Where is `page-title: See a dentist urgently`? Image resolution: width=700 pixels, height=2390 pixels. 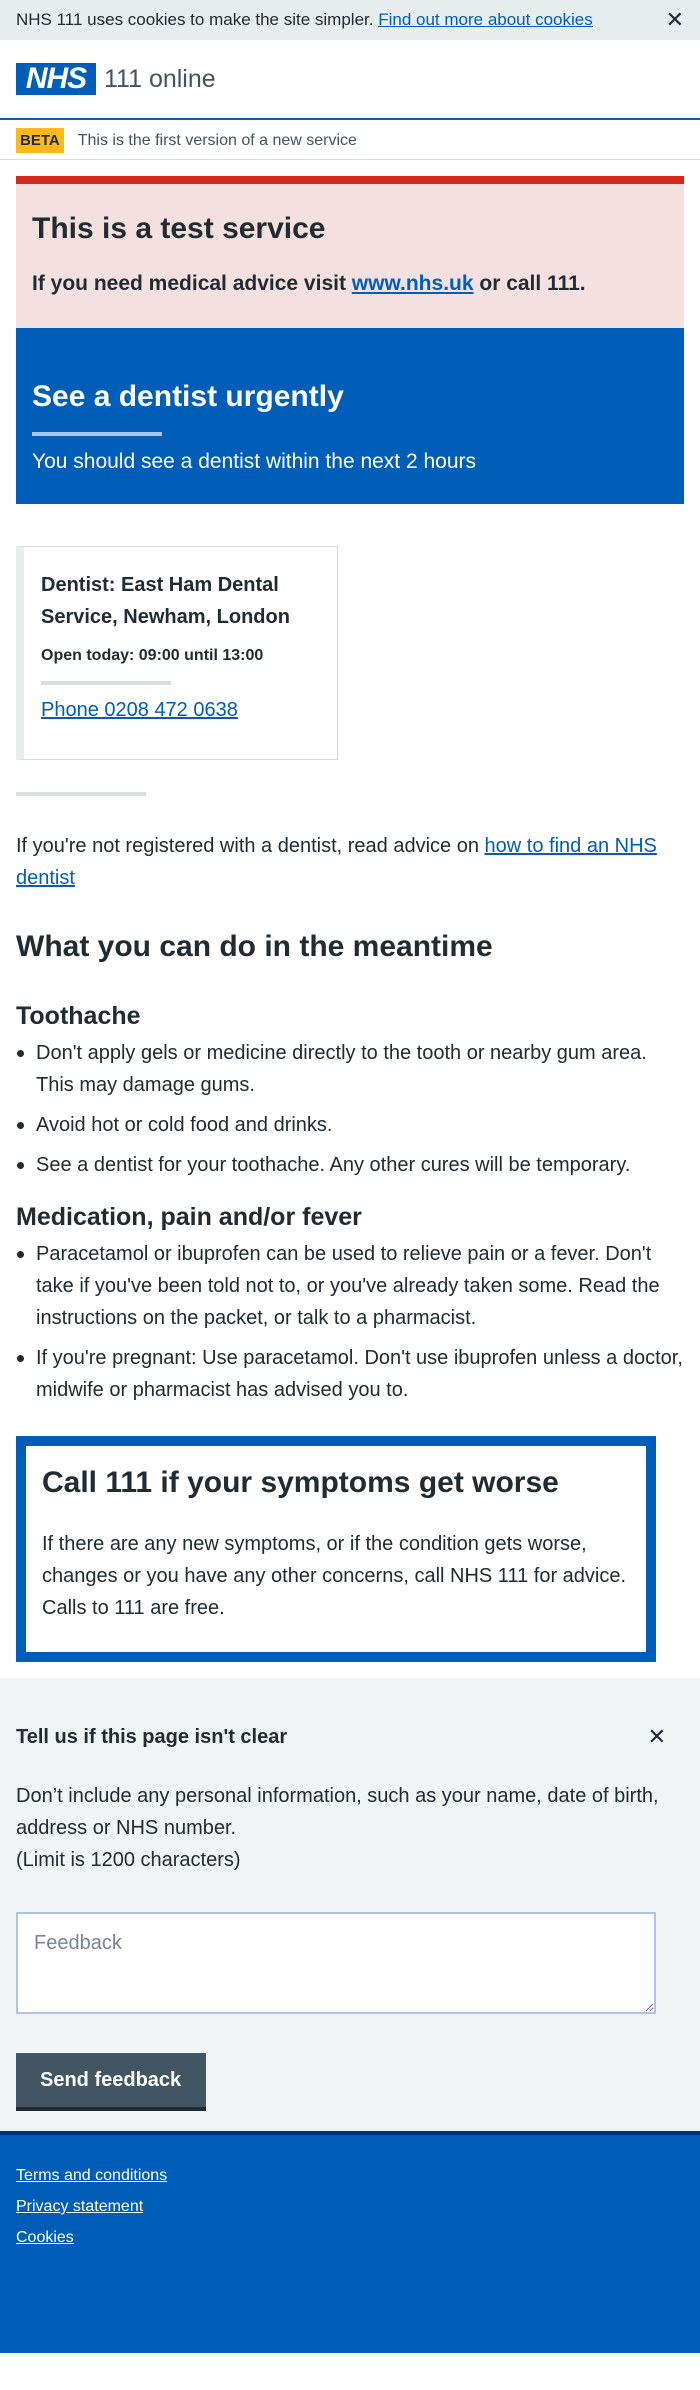 page-title: See a dentist urgently is located at coordinates (188, 396).